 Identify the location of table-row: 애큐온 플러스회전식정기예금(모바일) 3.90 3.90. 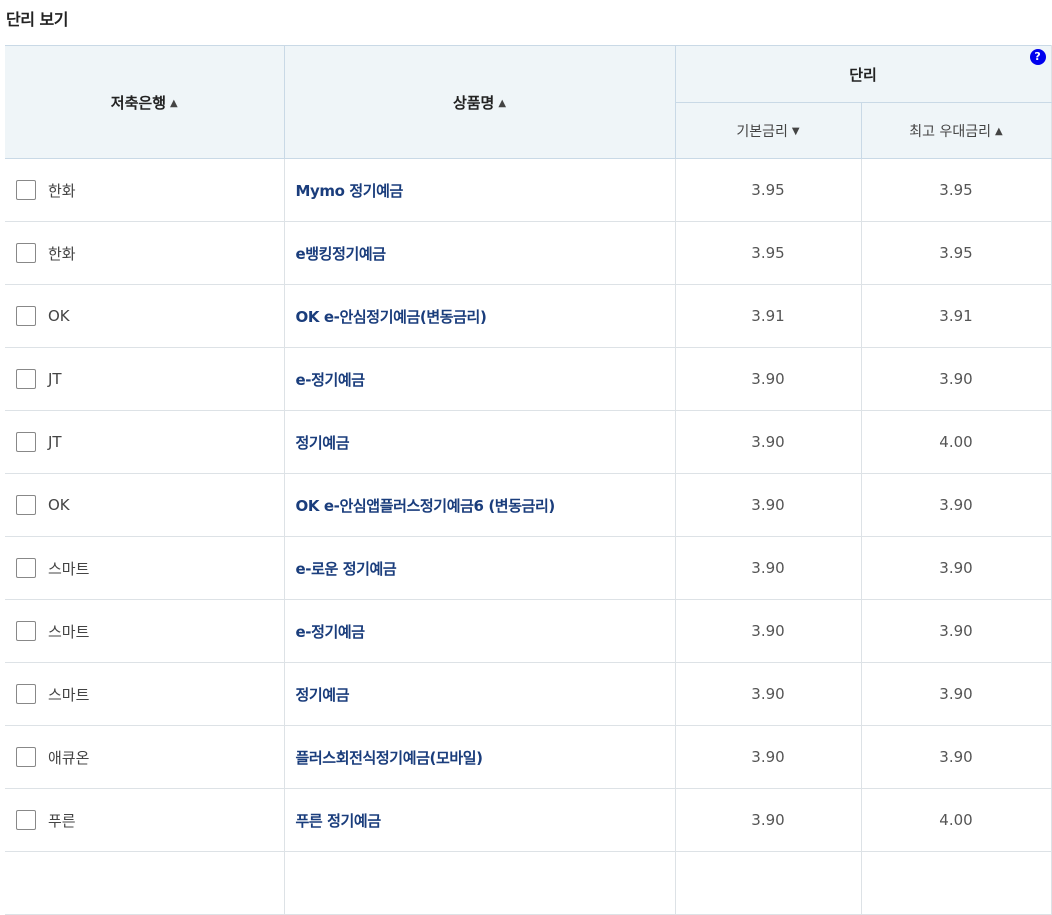
(528, 757).